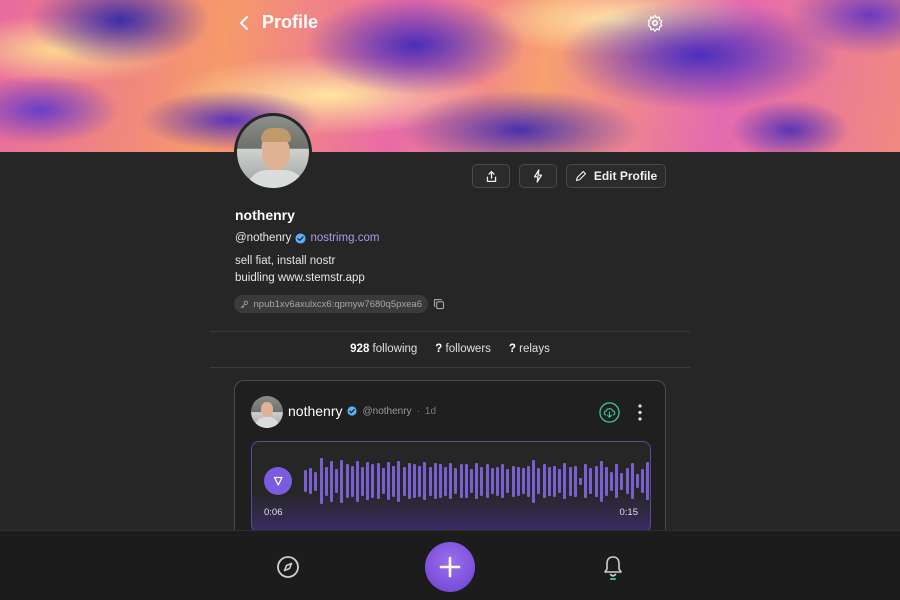 This screenshot has height=600, width=900. Describe the element at coordinates (300, 278) in the screenshot. I see `bio-line: buidling www.stemstr.app` at that location.